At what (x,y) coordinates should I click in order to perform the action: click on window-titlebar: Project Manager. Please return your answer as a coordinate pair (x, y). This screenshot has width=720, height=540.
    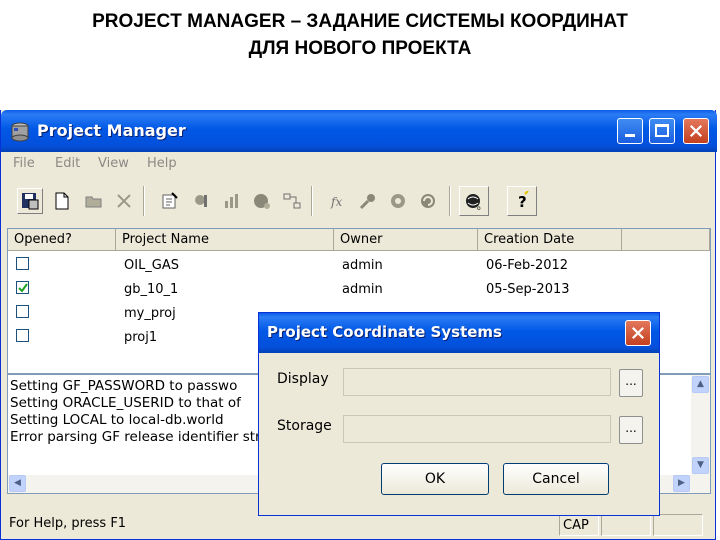
    Looking at the image, I should click on (359, 131).